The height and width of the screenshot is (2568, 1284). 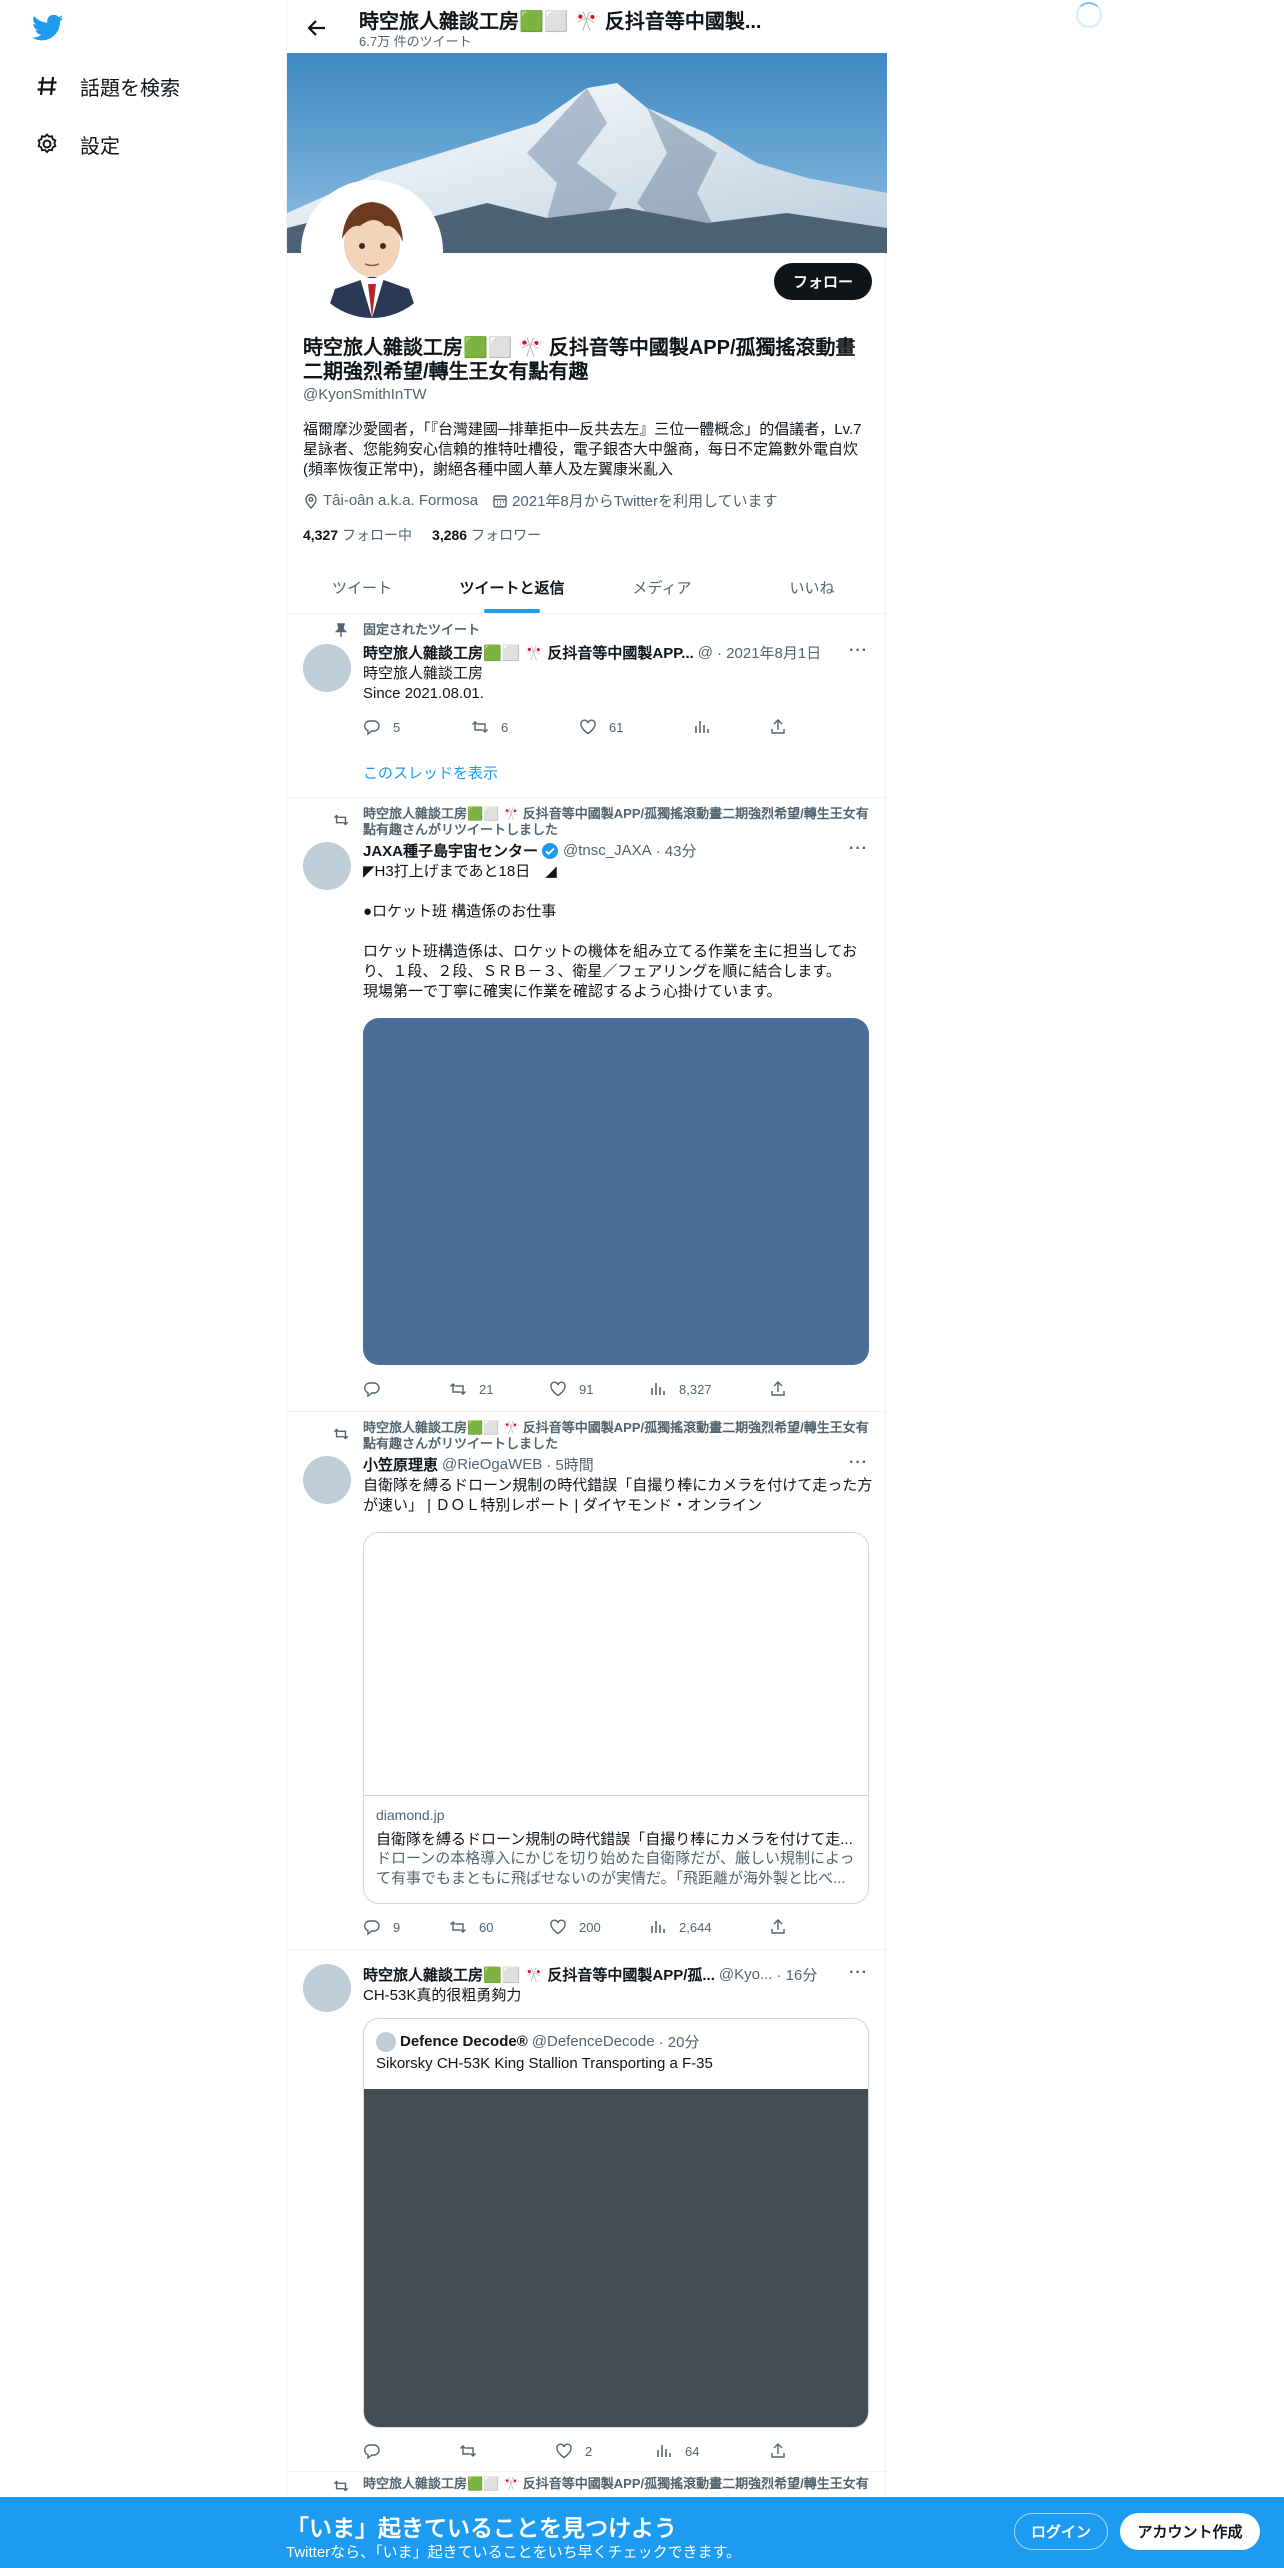 What do you see at coordinates (570, 1464) in the screenshot?
I see `tweet-time: · 5時間` at bounding box center [570, 1464].